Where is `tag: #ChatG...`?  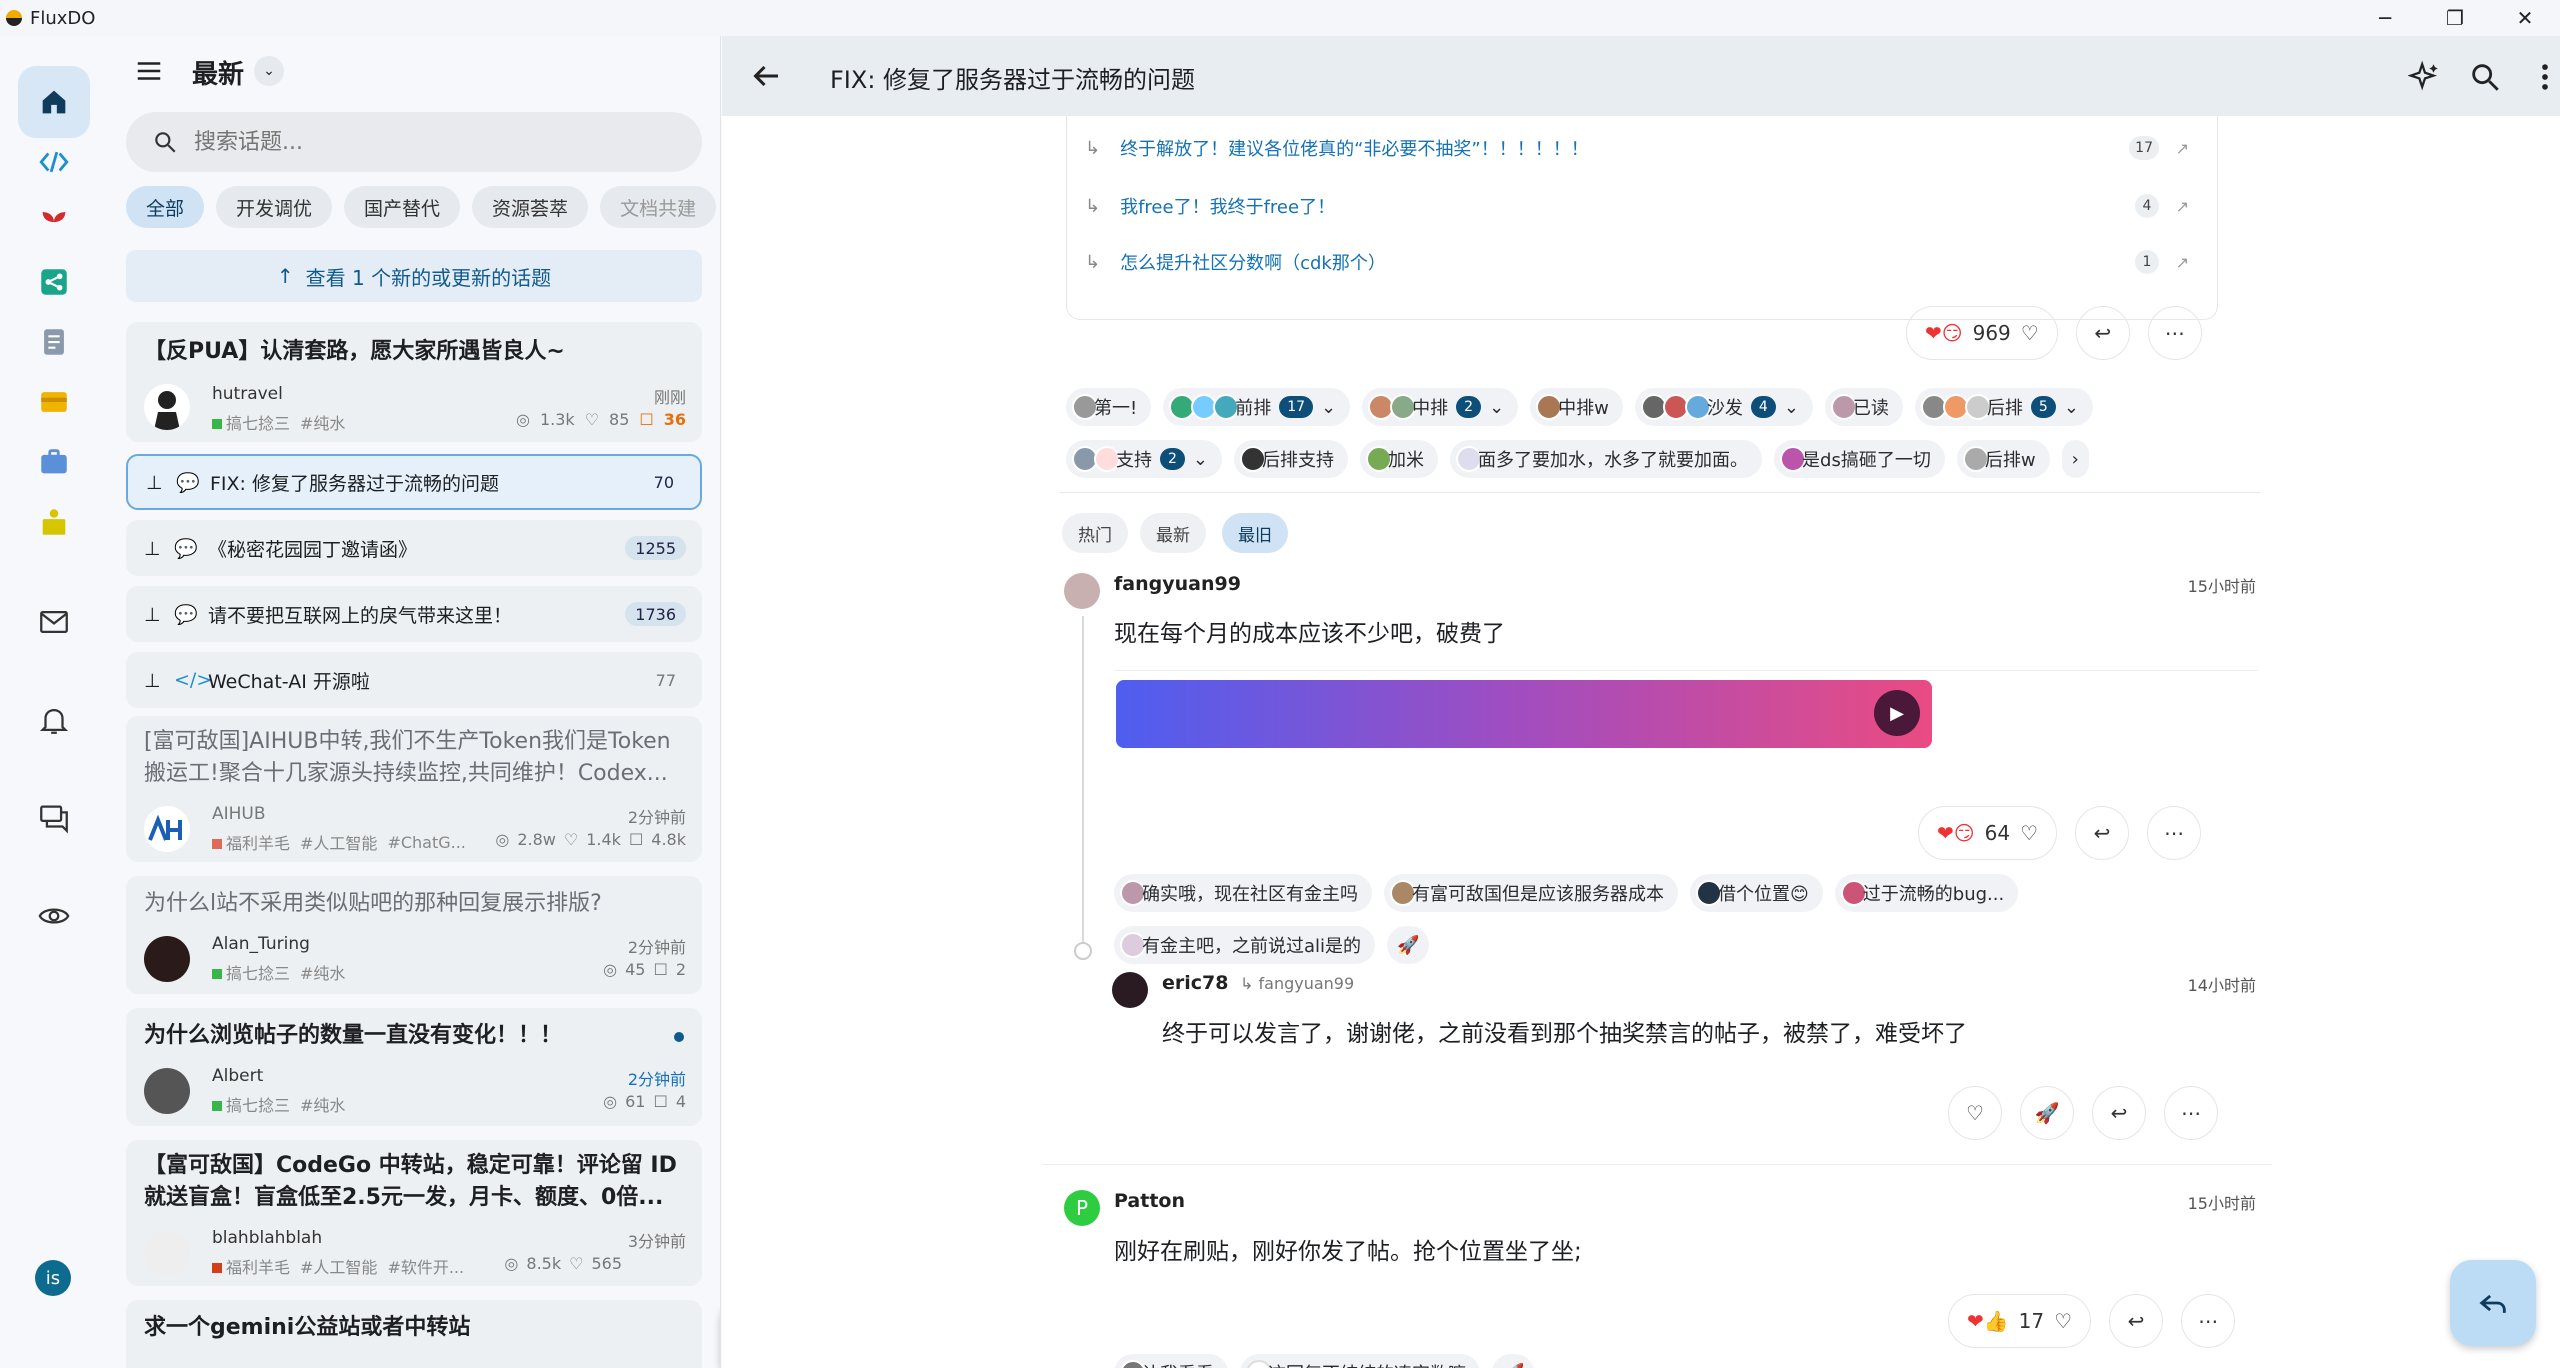 tag: #ChatG... is located at coordinates (426, 842).